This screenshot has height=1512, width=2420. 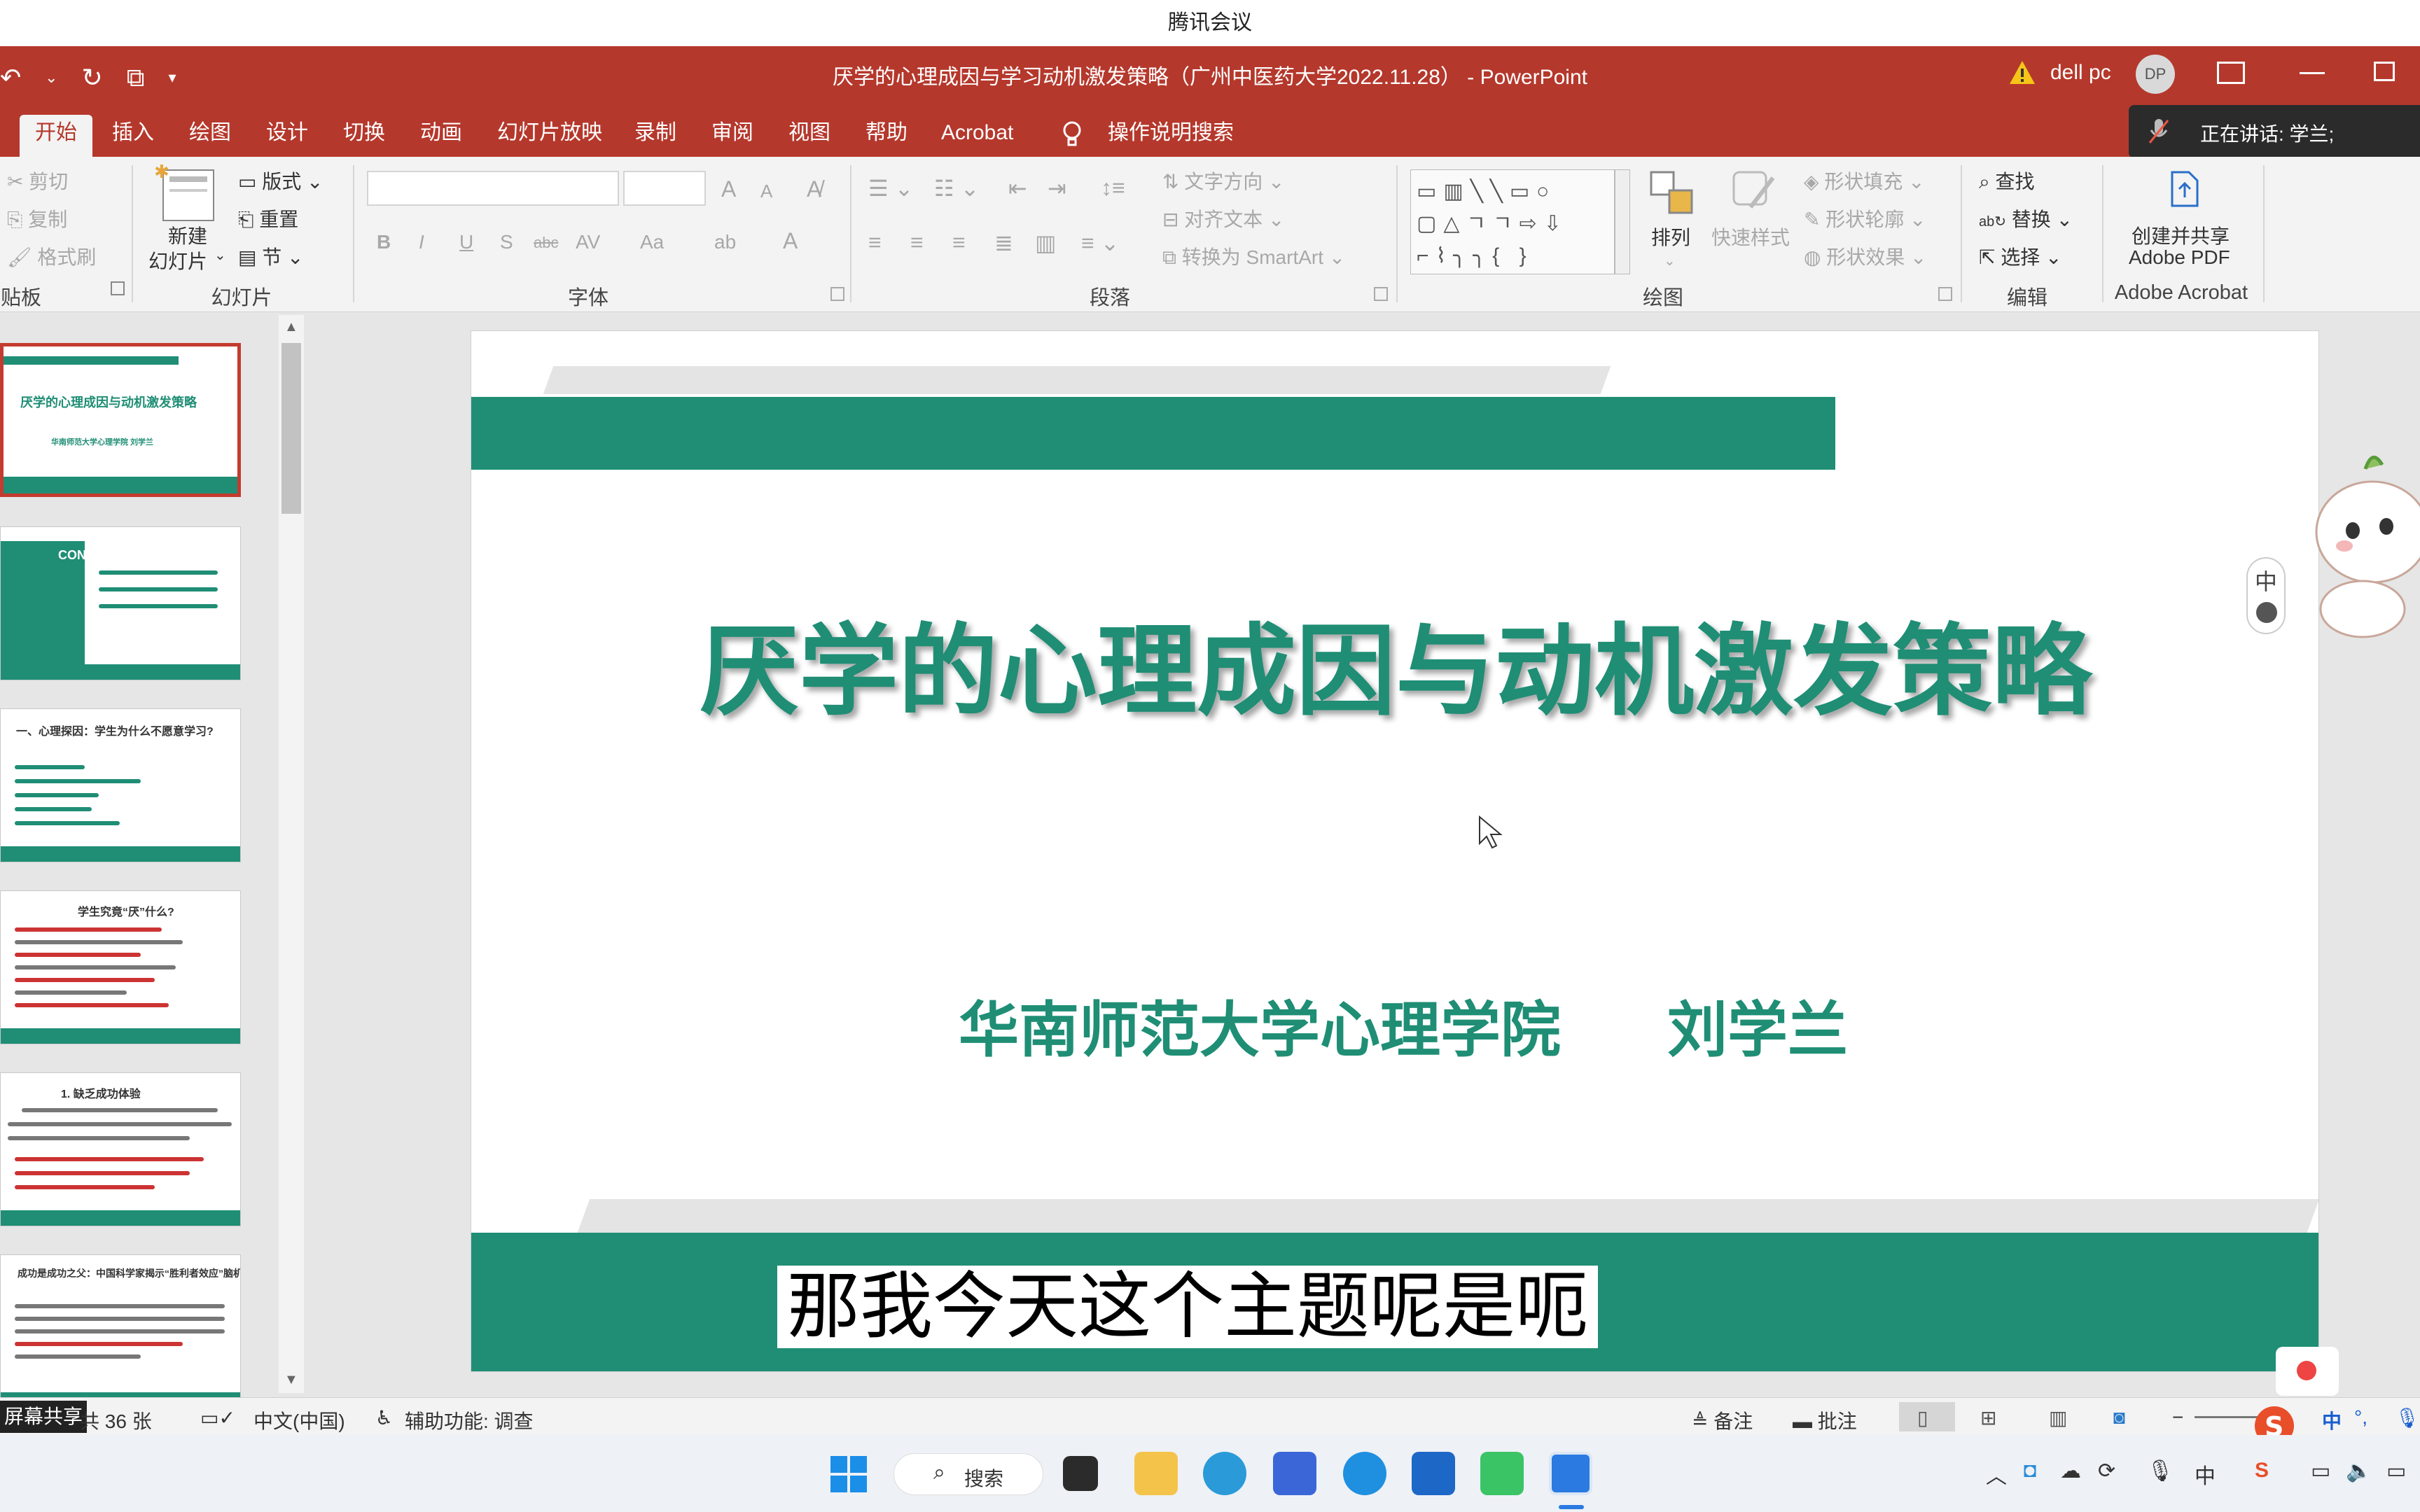 What do you see at coordinates (1364, 1473) in the screenshot?
I see `ie-browser-icon` at bounding box center [1364, 1473].